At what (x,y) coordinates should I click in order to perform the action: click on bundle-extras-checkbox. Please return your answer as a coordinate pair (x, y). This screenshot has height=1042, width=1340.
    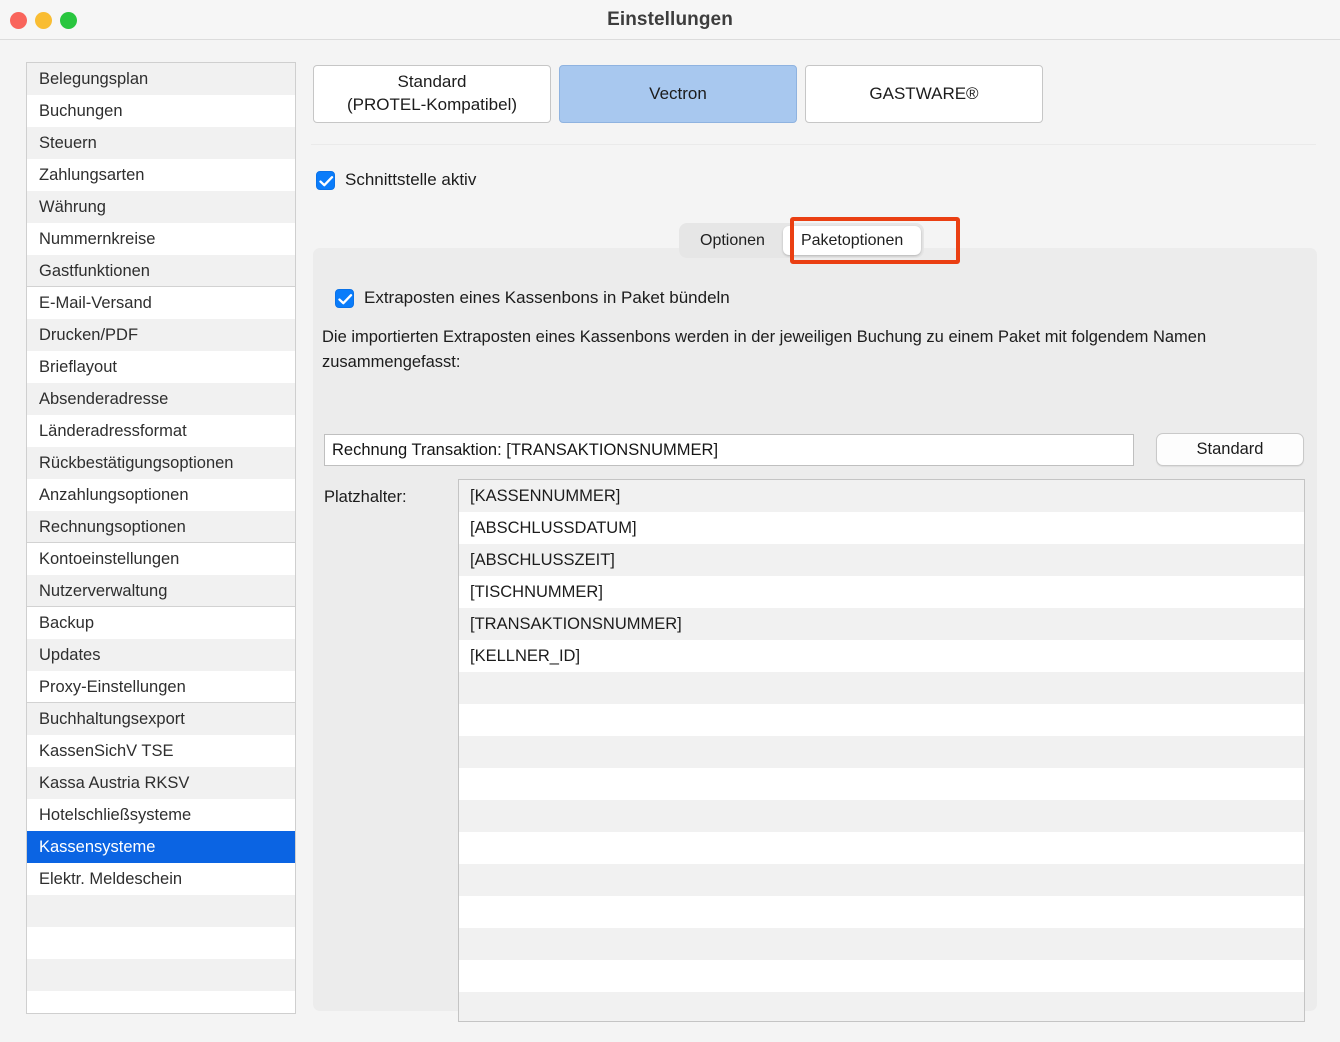
    Looking at the image, I should click on (344, 298).